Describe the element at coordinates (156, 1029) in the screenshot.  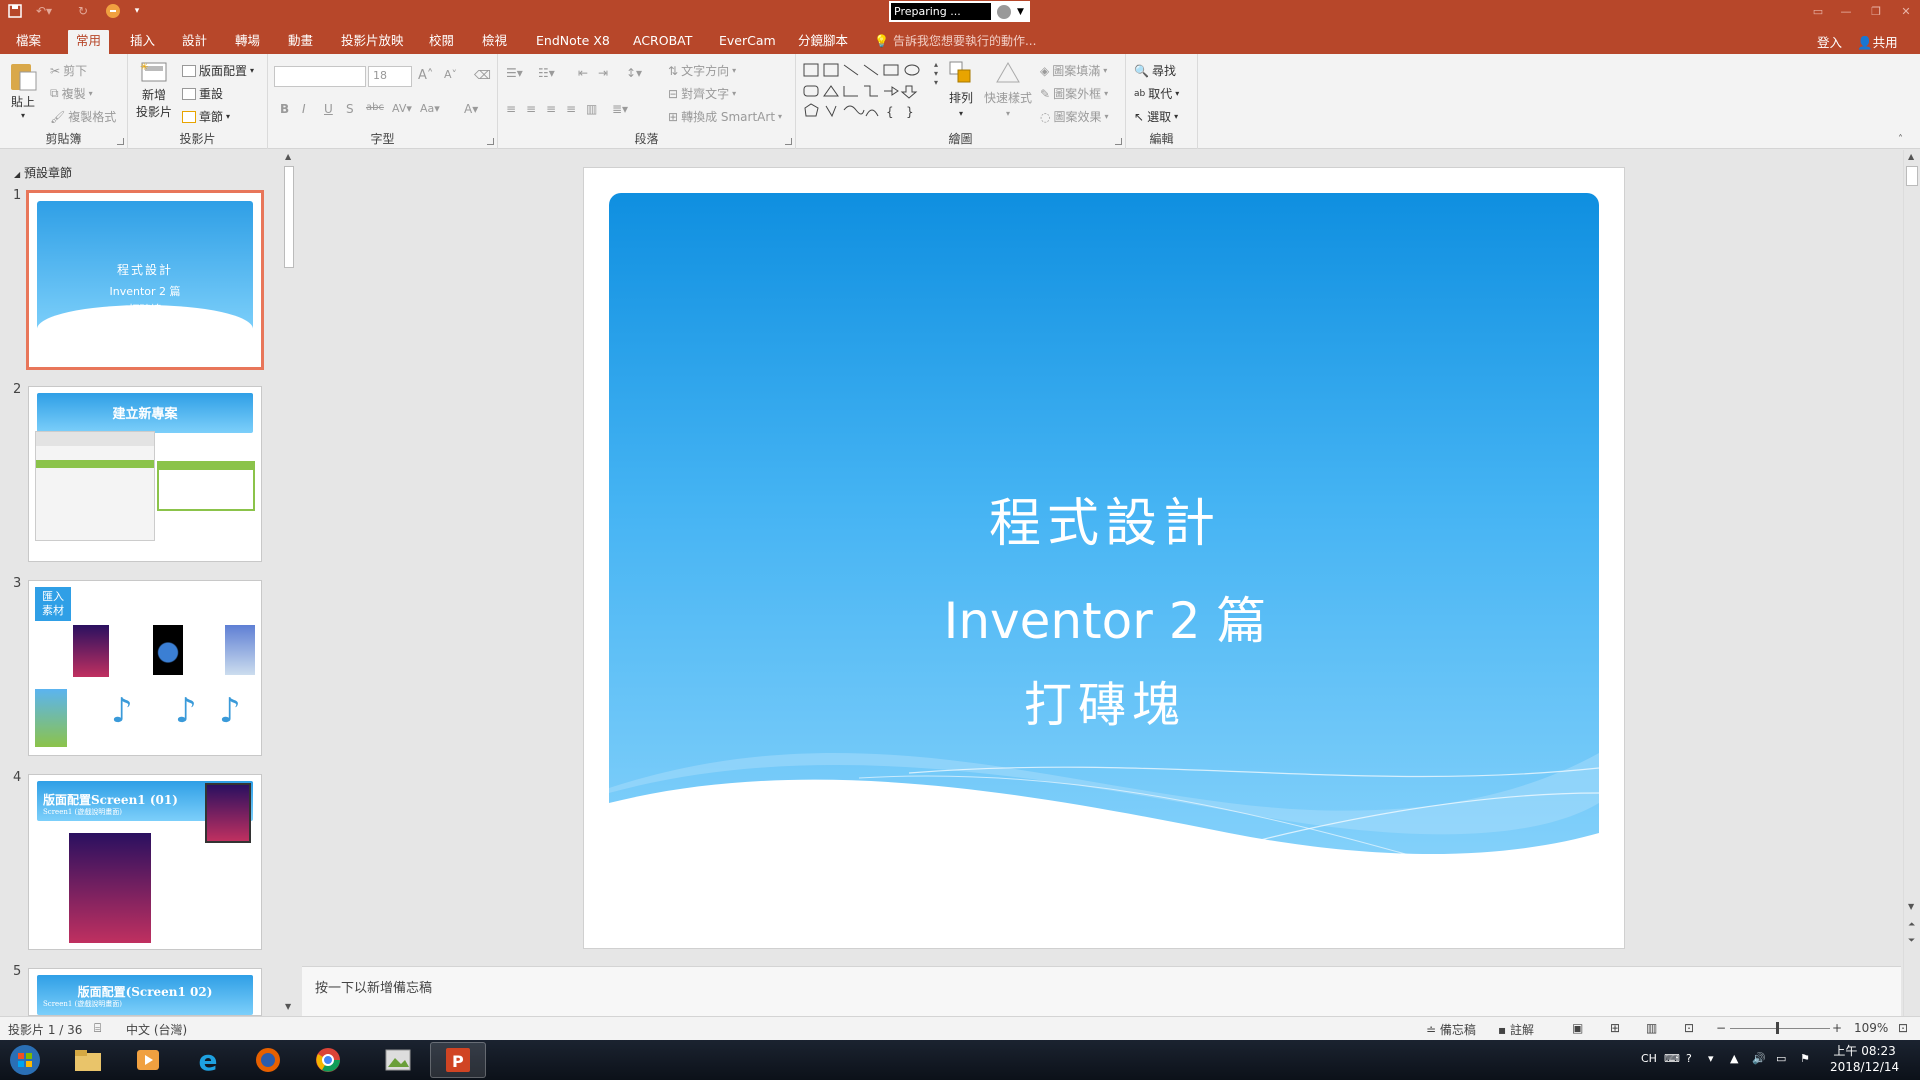
I see `language-indicator: 中文 (台灣)` at that location.